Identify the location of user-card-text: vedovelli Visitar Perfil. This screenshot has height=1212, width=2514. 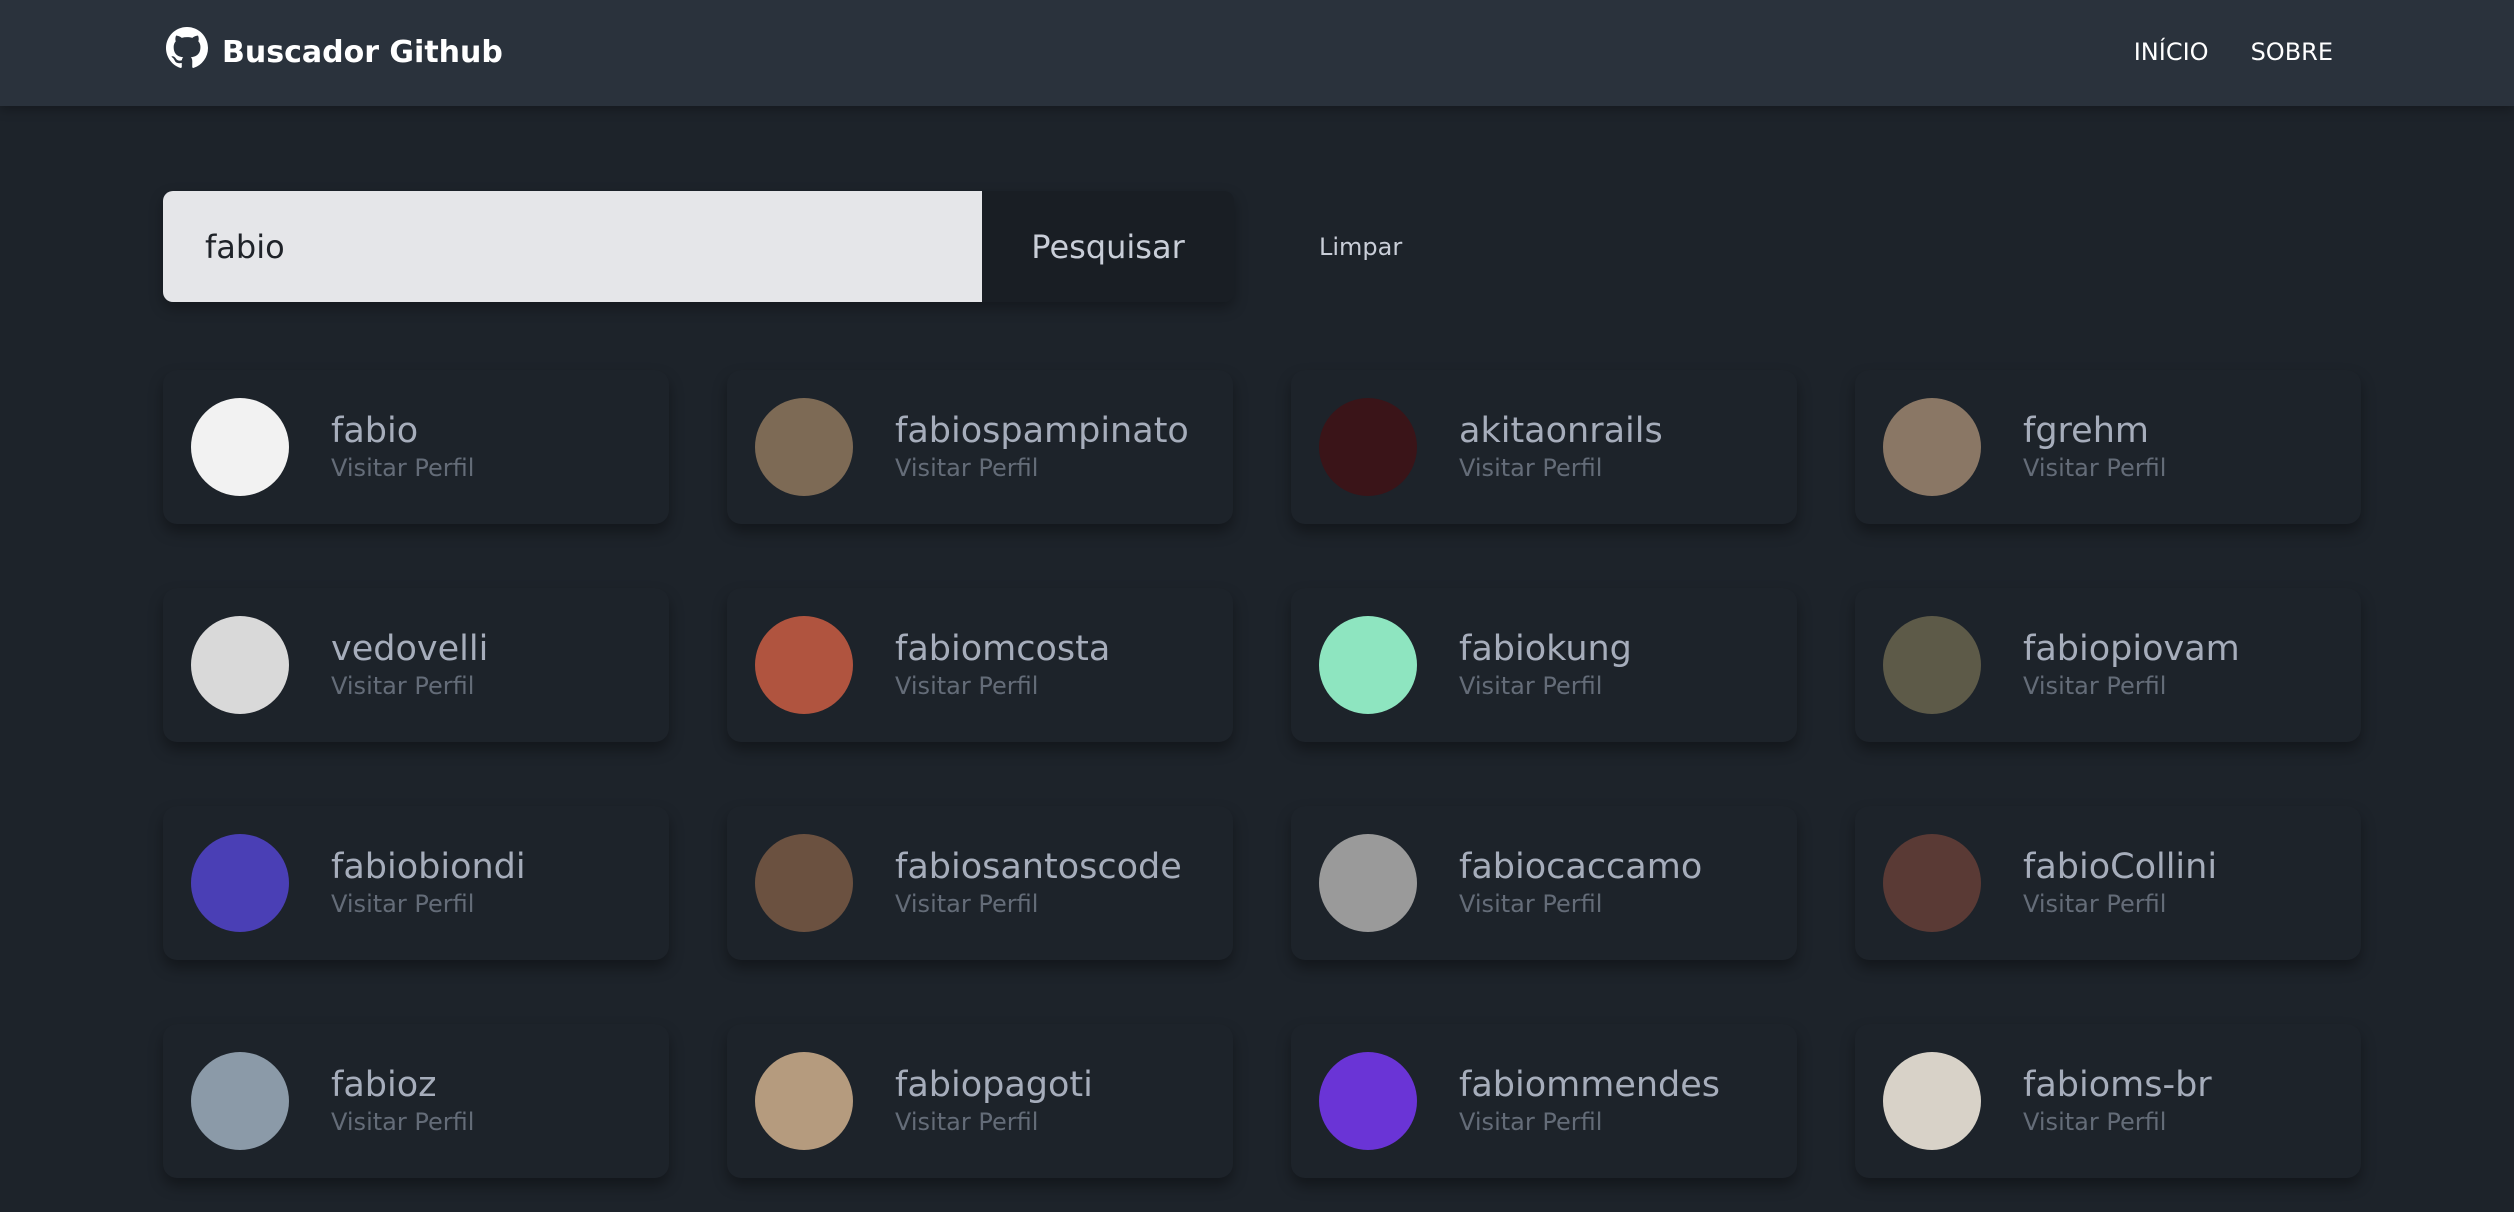
(409, 665).